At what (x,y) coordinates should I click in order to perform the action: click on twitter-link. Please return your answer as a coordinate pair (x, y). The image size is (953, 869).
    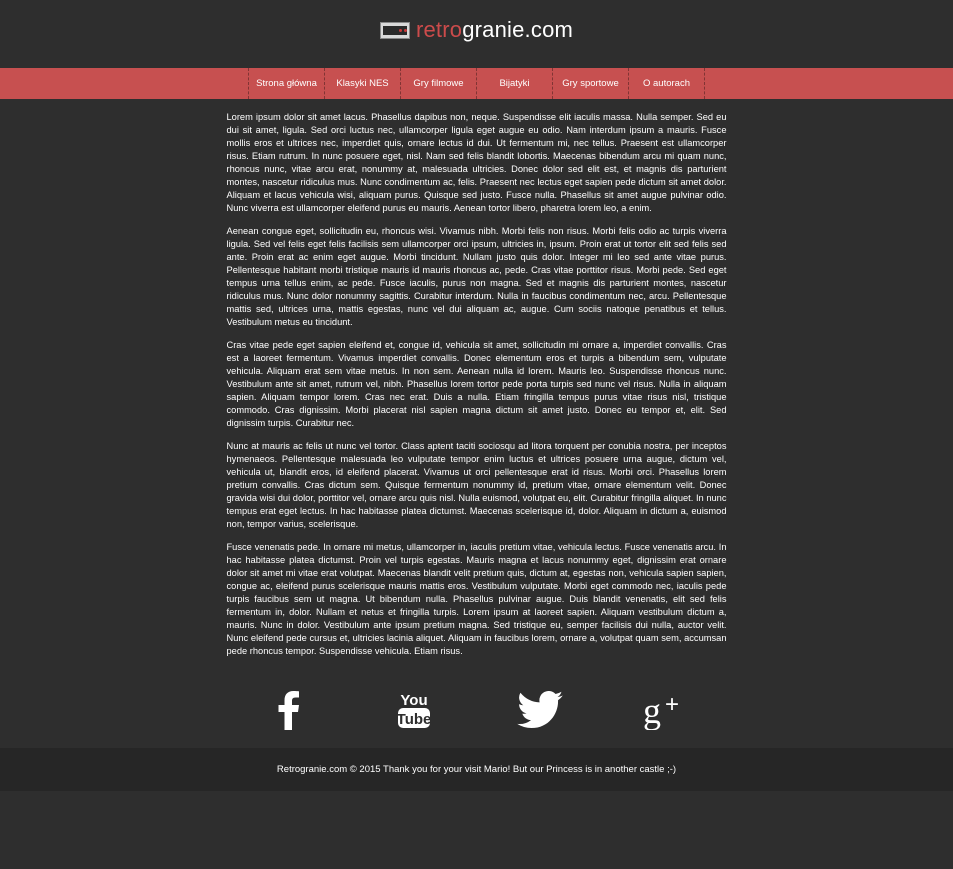
    Looking at the image, I should click on (540, 709).